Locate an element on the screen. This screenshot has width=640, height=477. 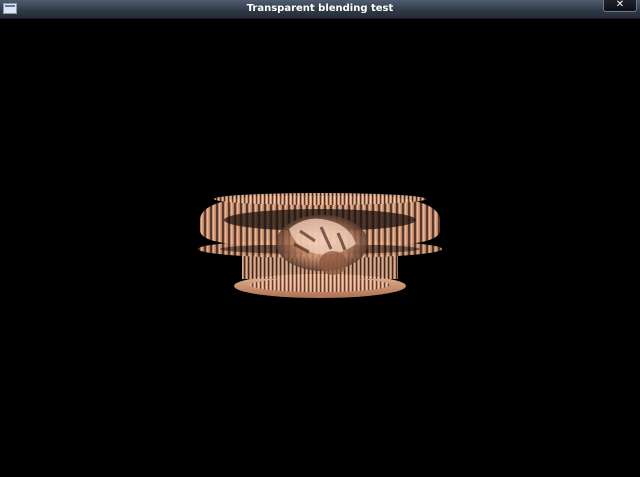
rendered-scene is located at coordinates (320, 245).